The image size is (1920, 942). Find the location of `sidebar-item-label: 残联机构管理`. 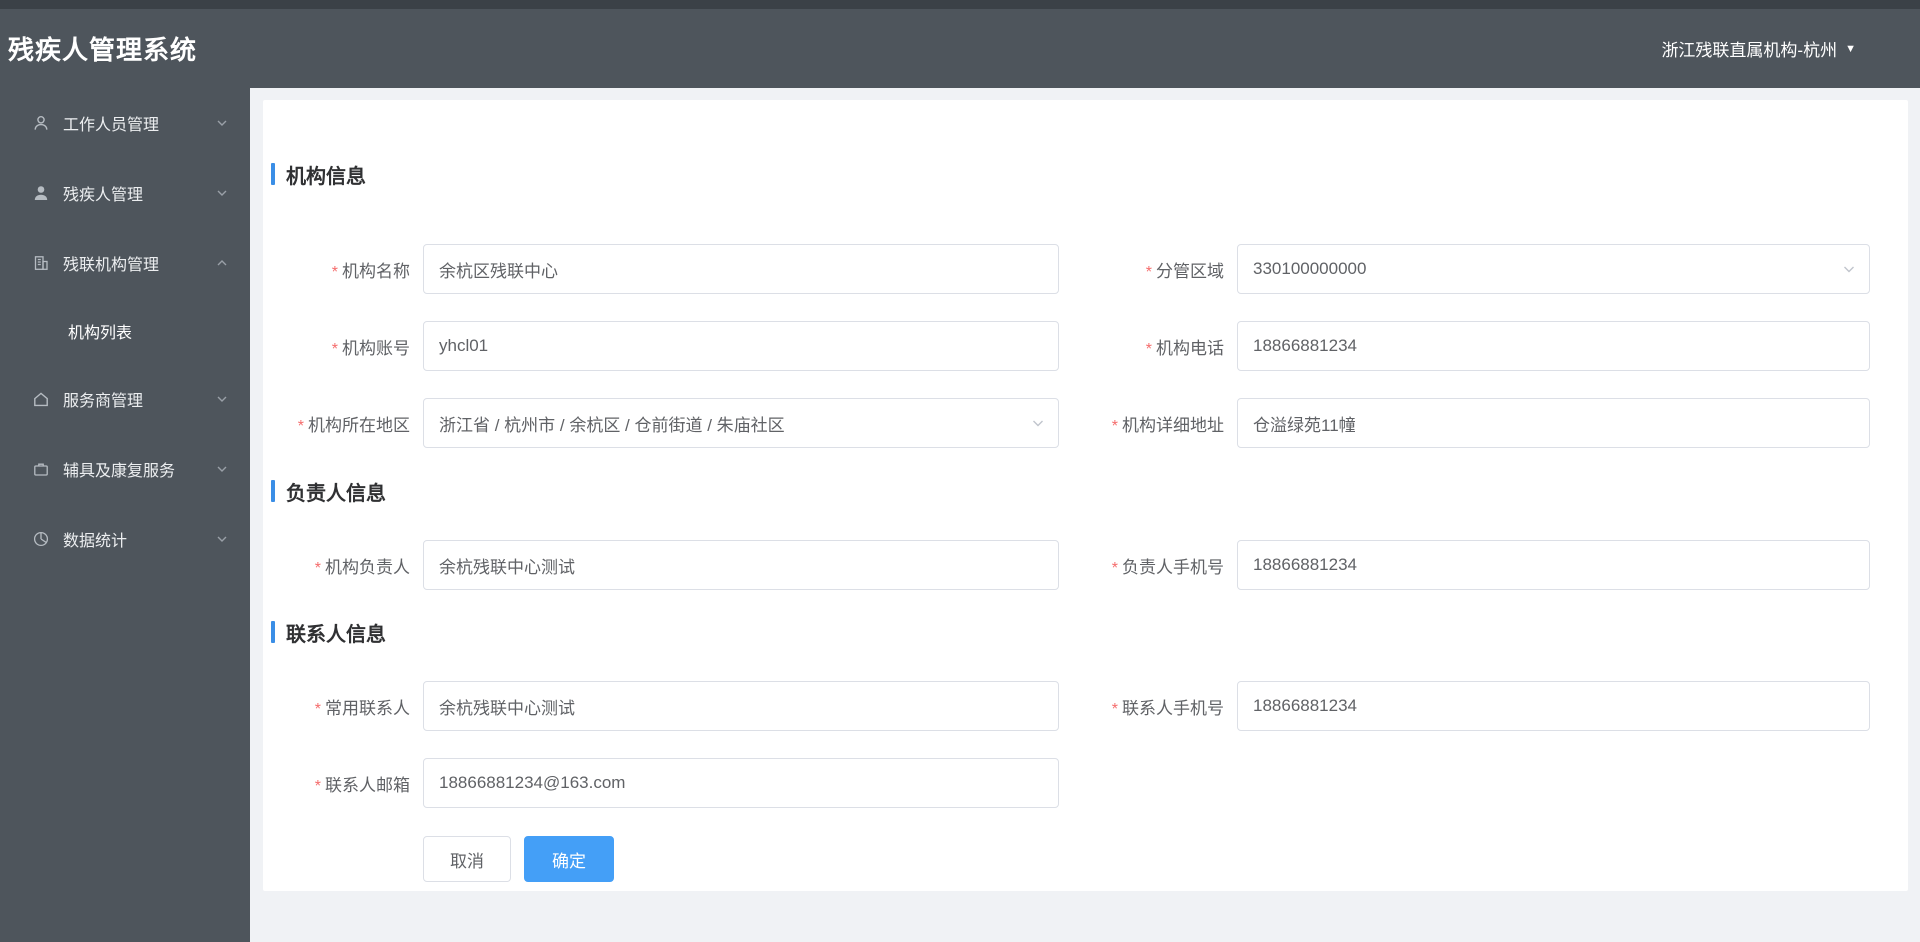

sidebar-item-label: 残联机构管理 is located at coordinates (111, 265).